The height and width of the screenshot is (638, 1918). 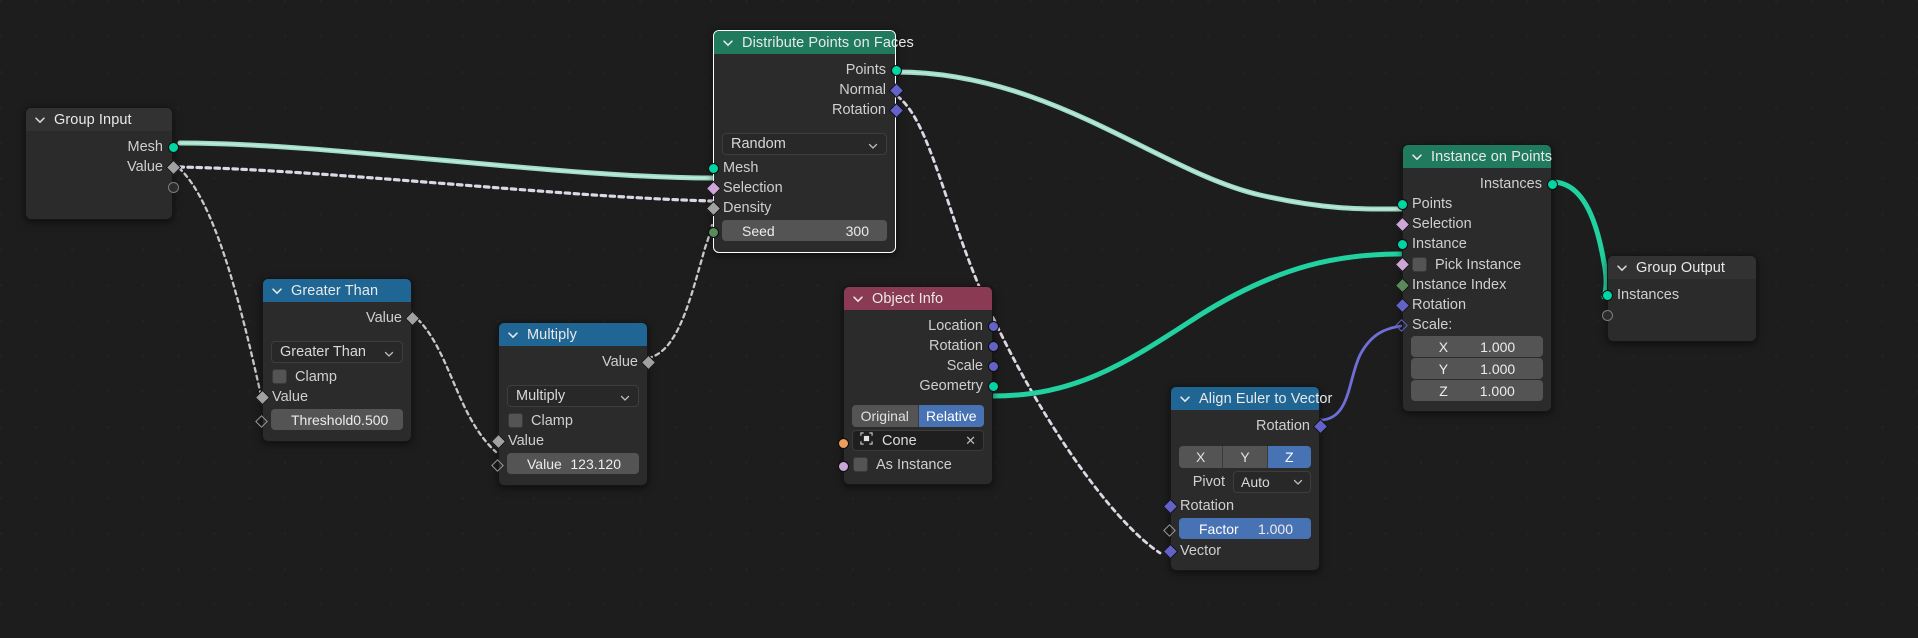 What do you see at coordinates (921, 386) in the screenshot?
I see `socket-row-output-geometry: Geometry` at bounding box center [921, 386].